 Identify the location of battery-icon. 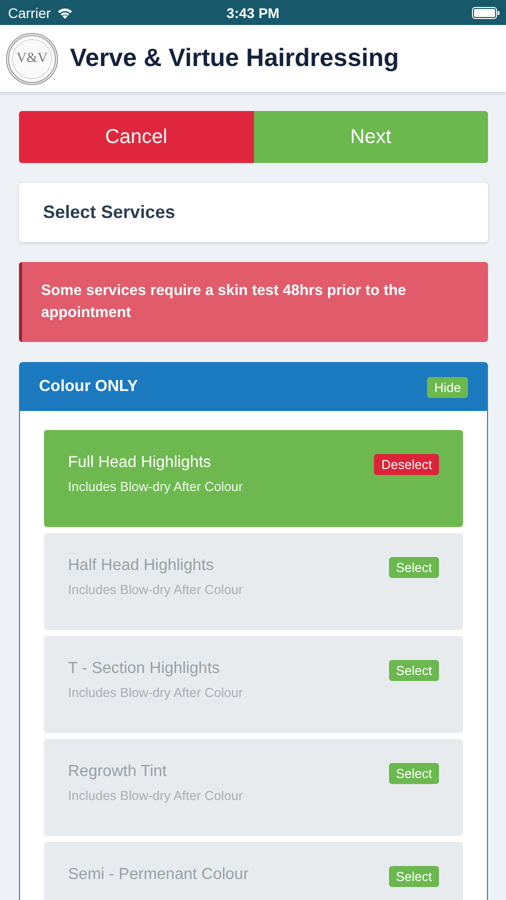
(486, 12).